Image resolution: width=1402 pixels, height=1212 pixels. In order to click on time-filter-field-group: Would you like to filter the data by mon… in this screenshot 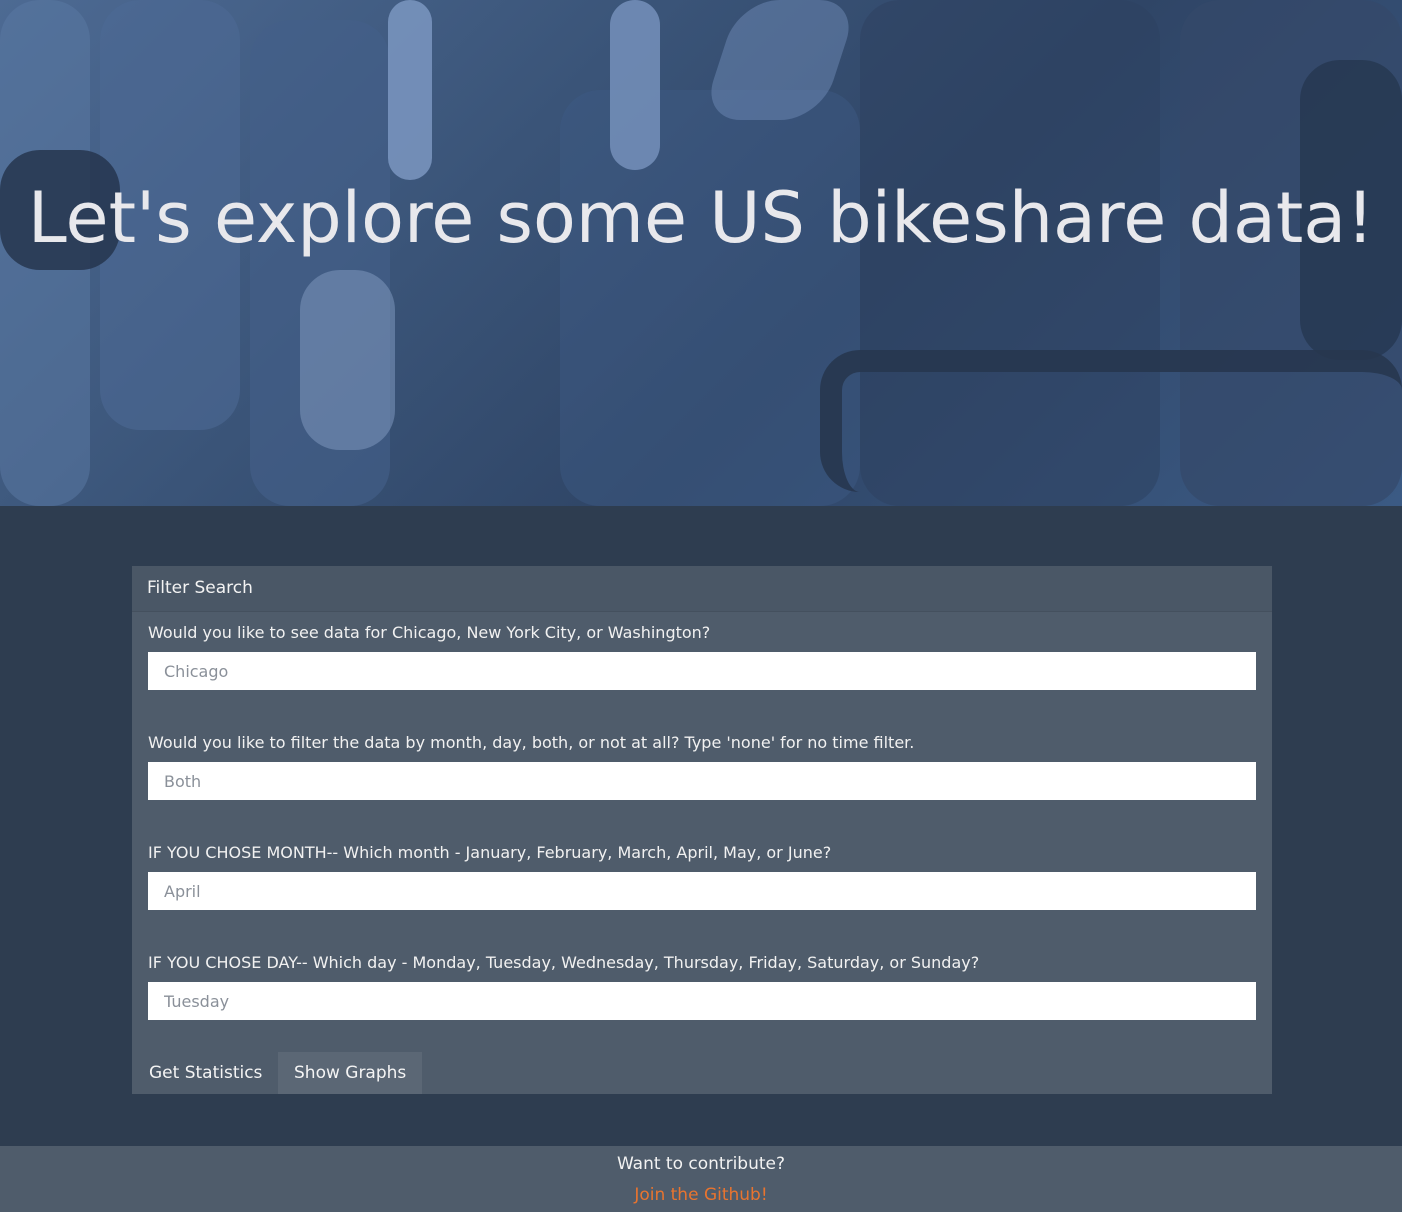, I will do `click(702, 766)`.